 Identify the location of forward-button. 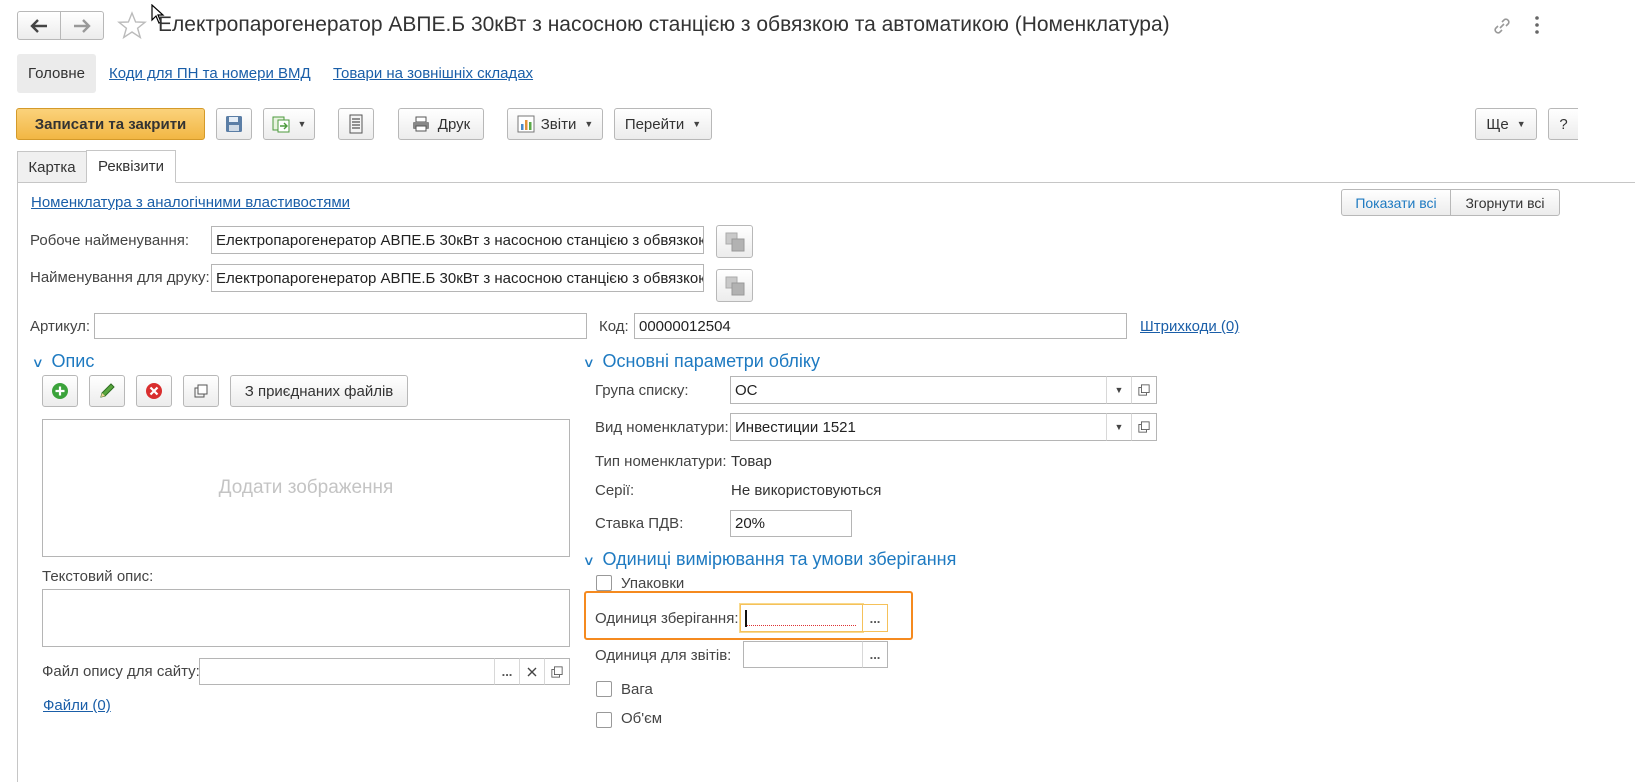
(82, 25).